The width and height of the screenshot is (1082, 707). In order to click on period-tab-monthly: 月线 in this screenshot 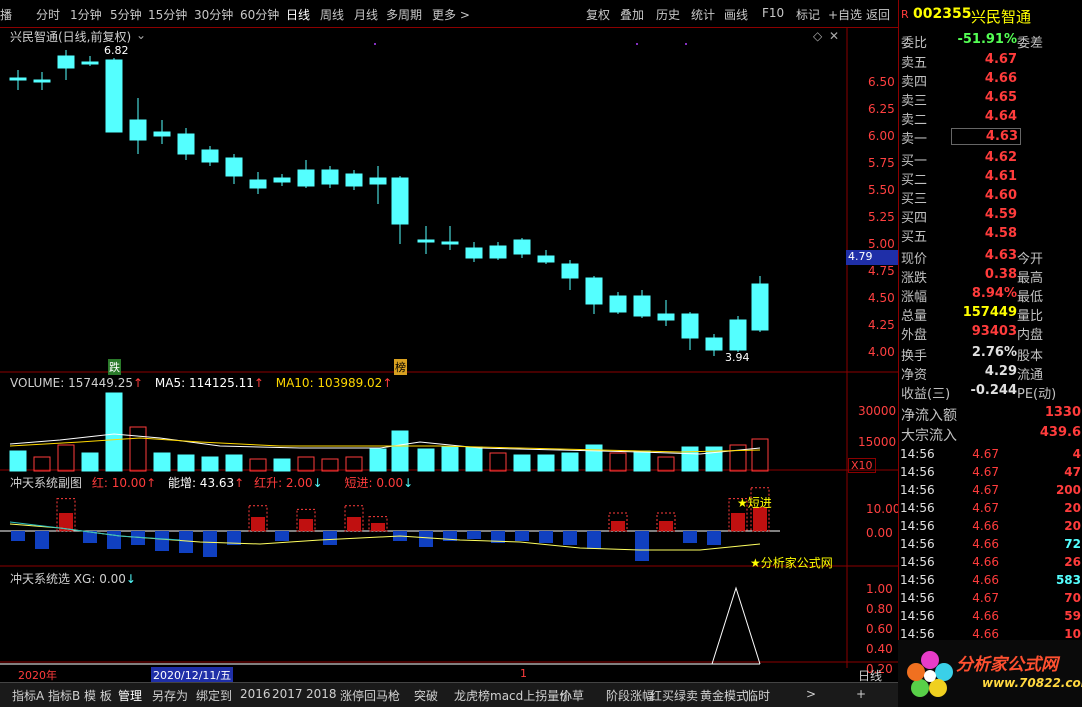, I will do `click(366, 14)`.